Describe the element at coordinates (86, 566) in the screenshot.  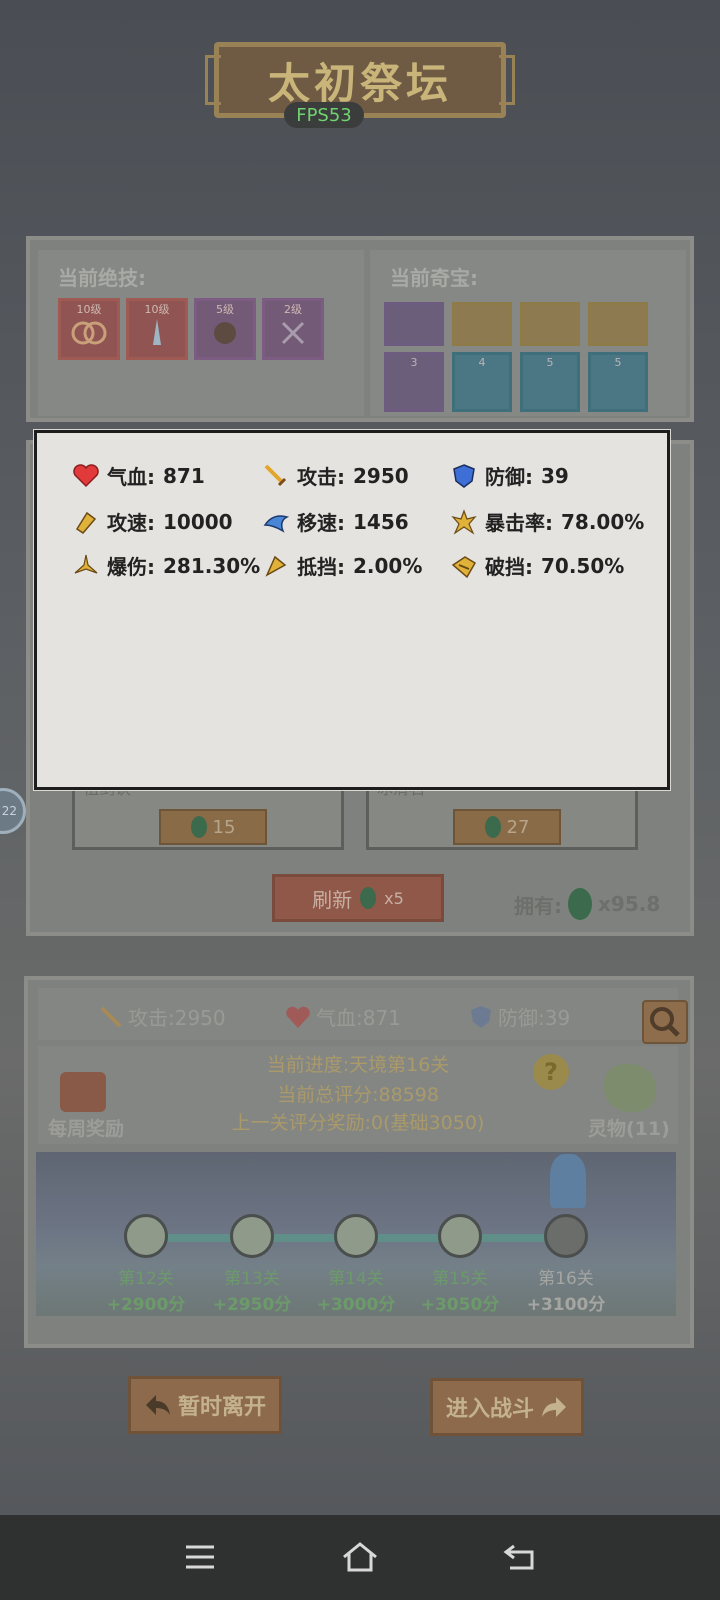
I see `crit-damage-icon` at that location.